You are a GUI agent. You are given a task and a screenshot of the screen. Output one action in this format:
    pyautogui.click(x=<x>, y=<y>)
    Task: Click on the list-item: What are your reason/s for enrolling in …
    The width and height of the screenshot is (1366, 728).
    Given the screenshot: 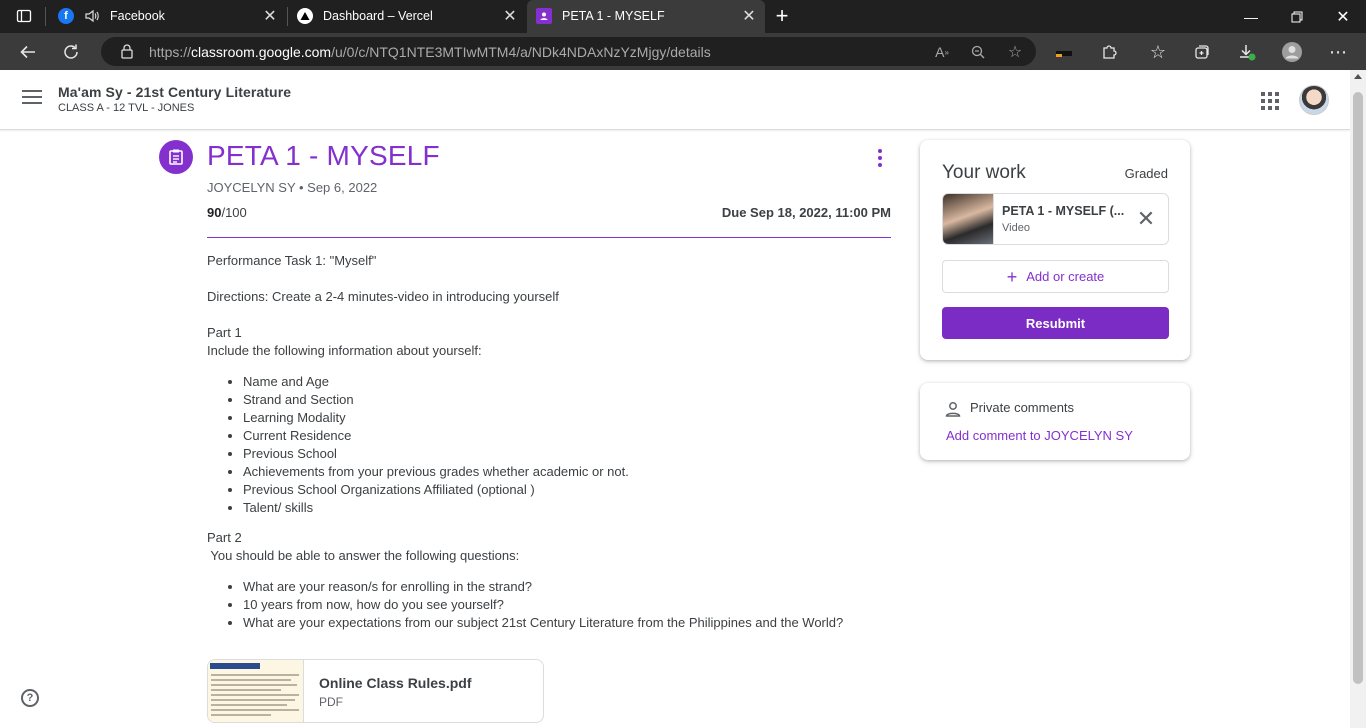 What is the action you would take?
    pyautogui.click(x=570, y=587)
    